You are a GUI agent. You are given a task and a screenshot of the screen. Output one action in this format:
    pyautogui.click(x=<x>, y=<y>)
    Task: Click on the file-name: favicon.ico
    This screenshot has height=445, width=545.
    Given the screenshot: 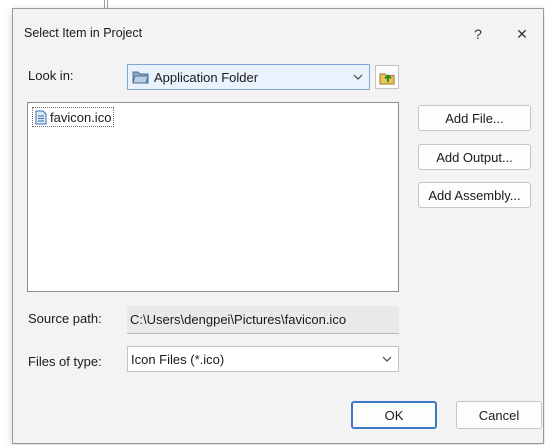 What is the action you would take?
    pyautogui.click(x=81, y=117)
    